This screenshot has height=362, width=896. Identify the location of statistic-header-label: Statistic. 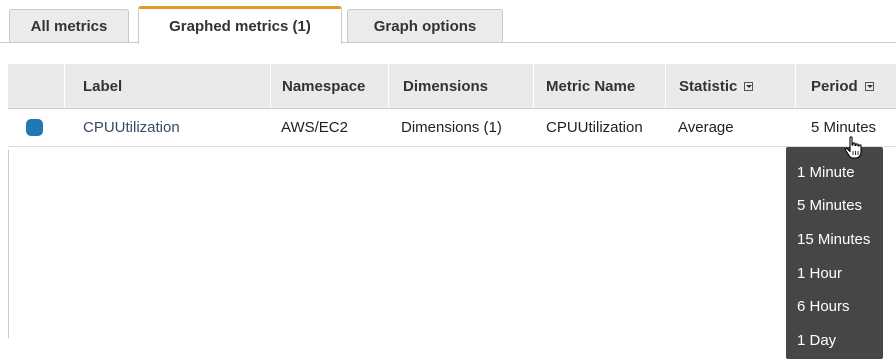
(708, 86).